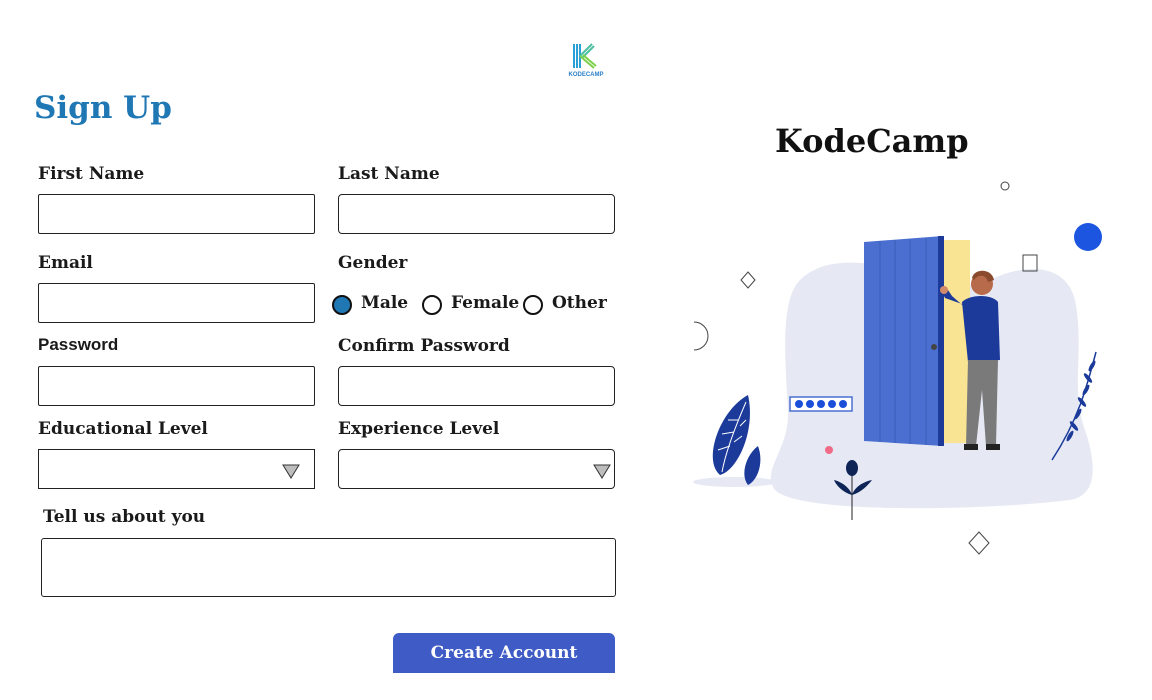 This screenshot has height=700, width=1152. Describe the element at coordinates (91, 174) in the screenshot. I see `first-name-label: First Name` at that location.